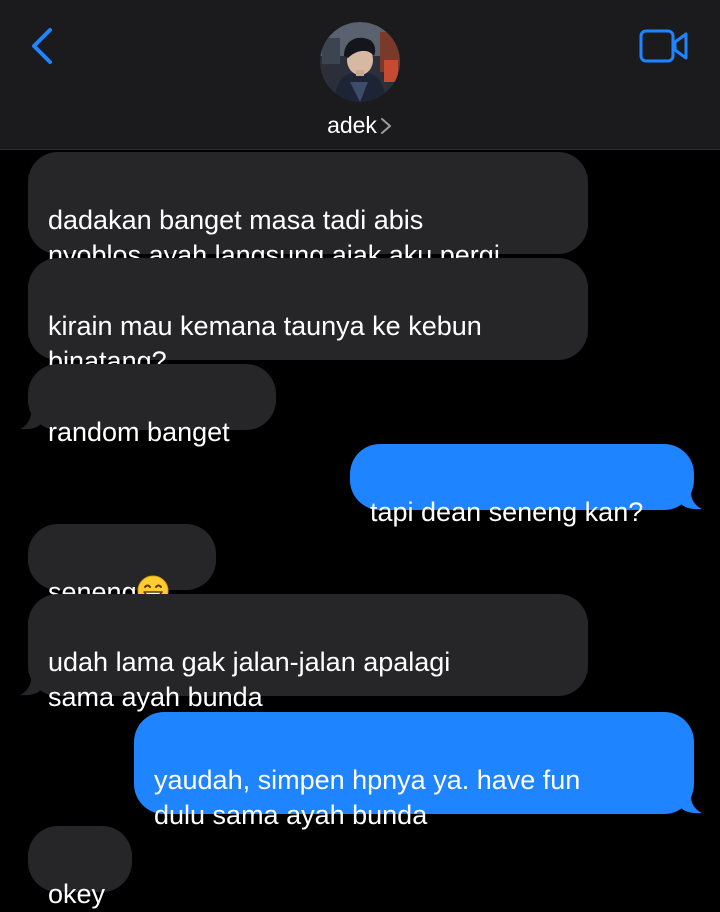 The width and height of the screenshot is (720, 912). I want to click on video-call-button, so click(664, 46).